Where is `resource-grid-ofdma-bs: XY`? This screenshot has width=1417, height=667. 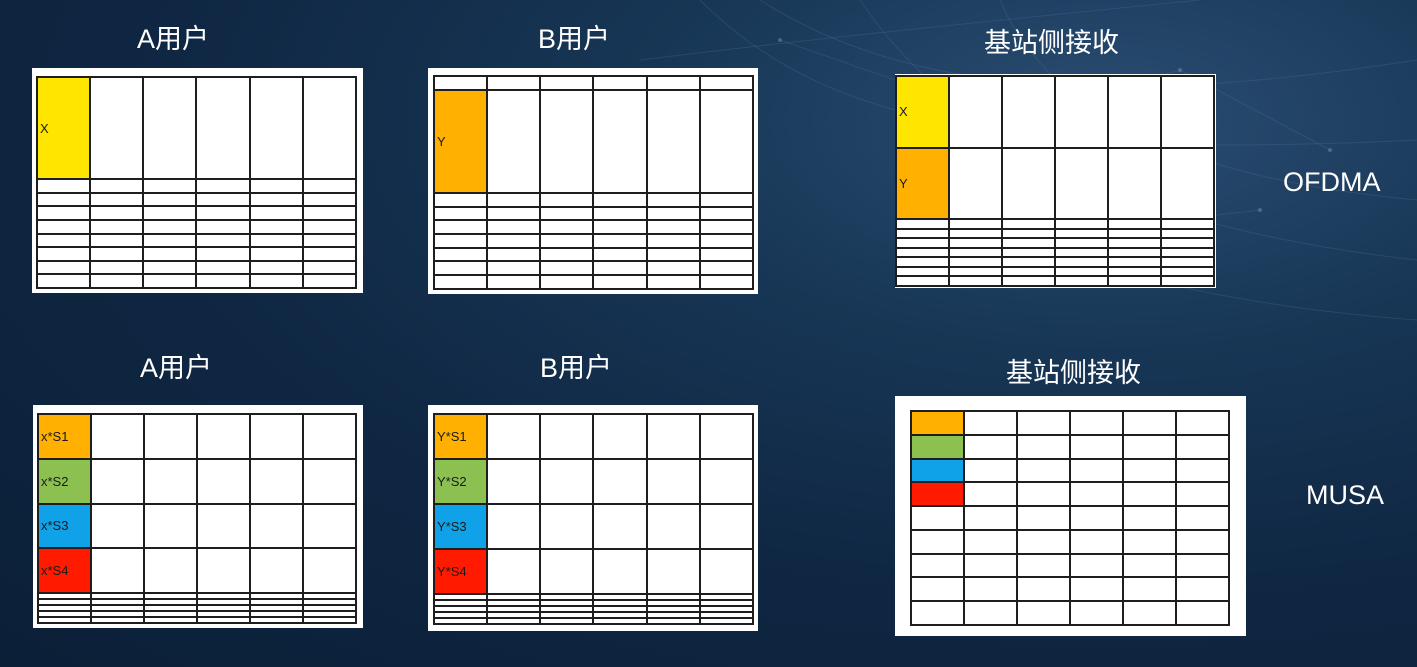 resource-grid-ofdma-bs: XY is located at coordinates (1055, 181).